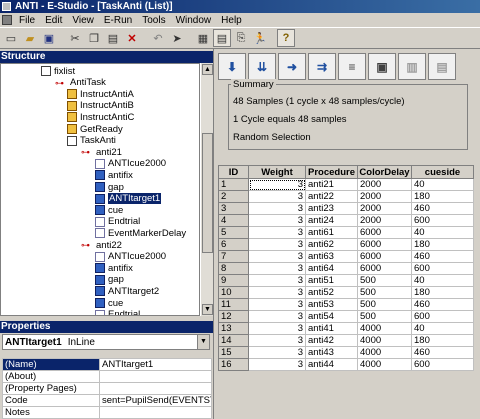  What do you see at coordinates (292, 66) in the screenshot?
I see `add-attribute-icon: ➜` at bounding box center [292, 66].